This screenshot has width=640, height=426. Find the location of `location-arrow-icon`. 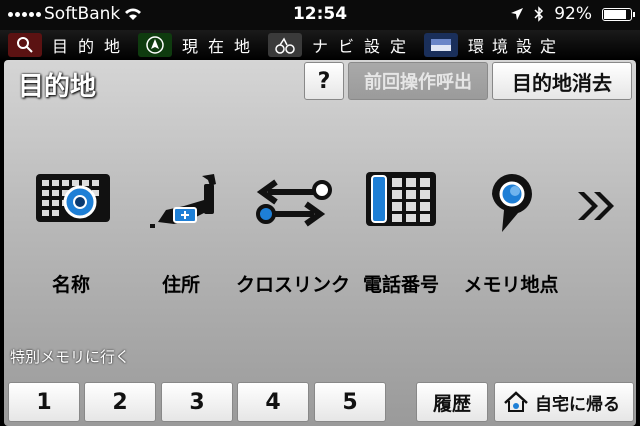

location-arrow-icon is located at coordinates (155, 45).